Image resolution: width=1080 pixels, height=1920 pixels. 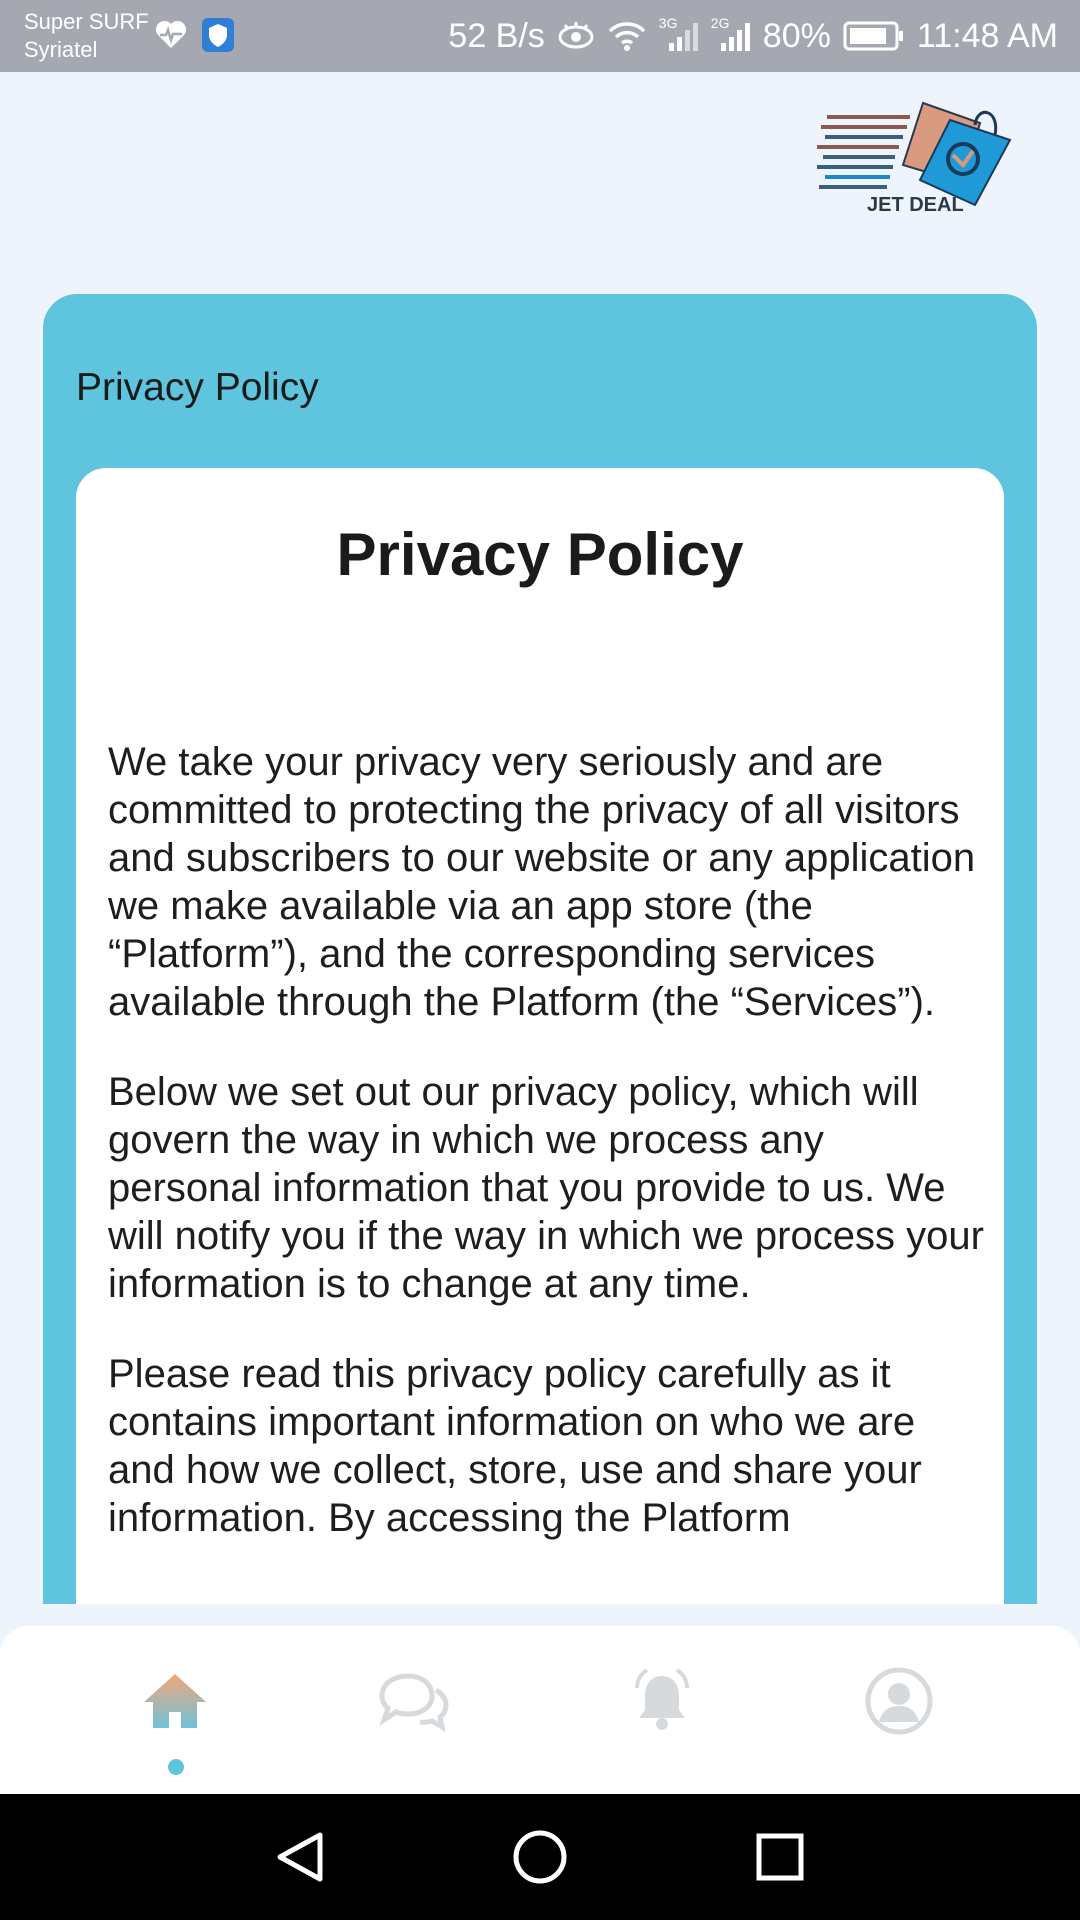 I want to click on shield-icon, so click(x=218, y=37).